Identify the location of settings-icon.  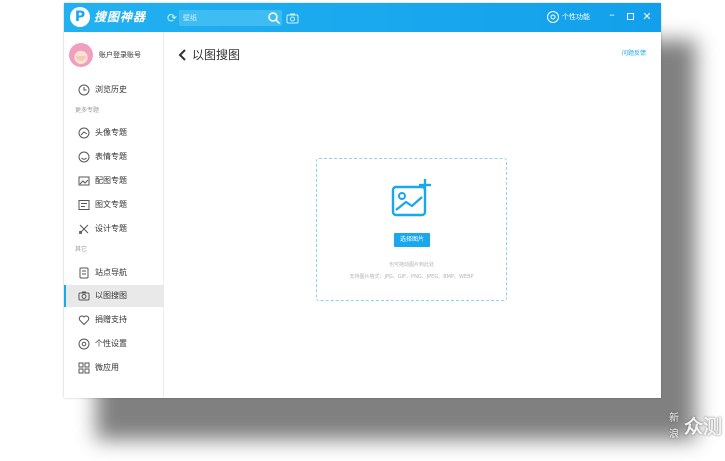
(84, 344).